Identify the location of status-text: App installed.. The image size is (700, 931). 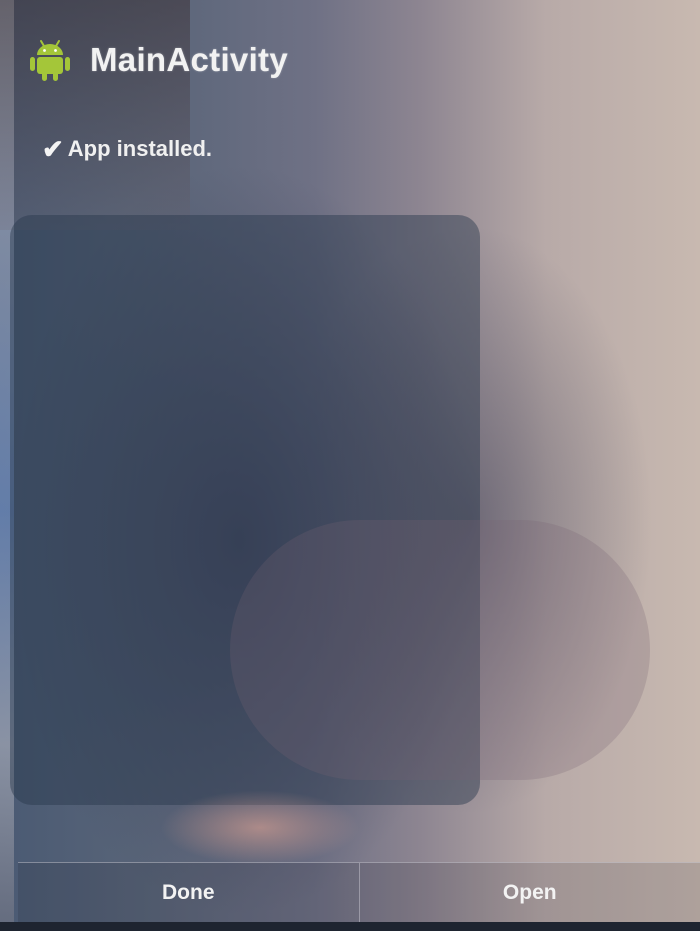
(140, 148).